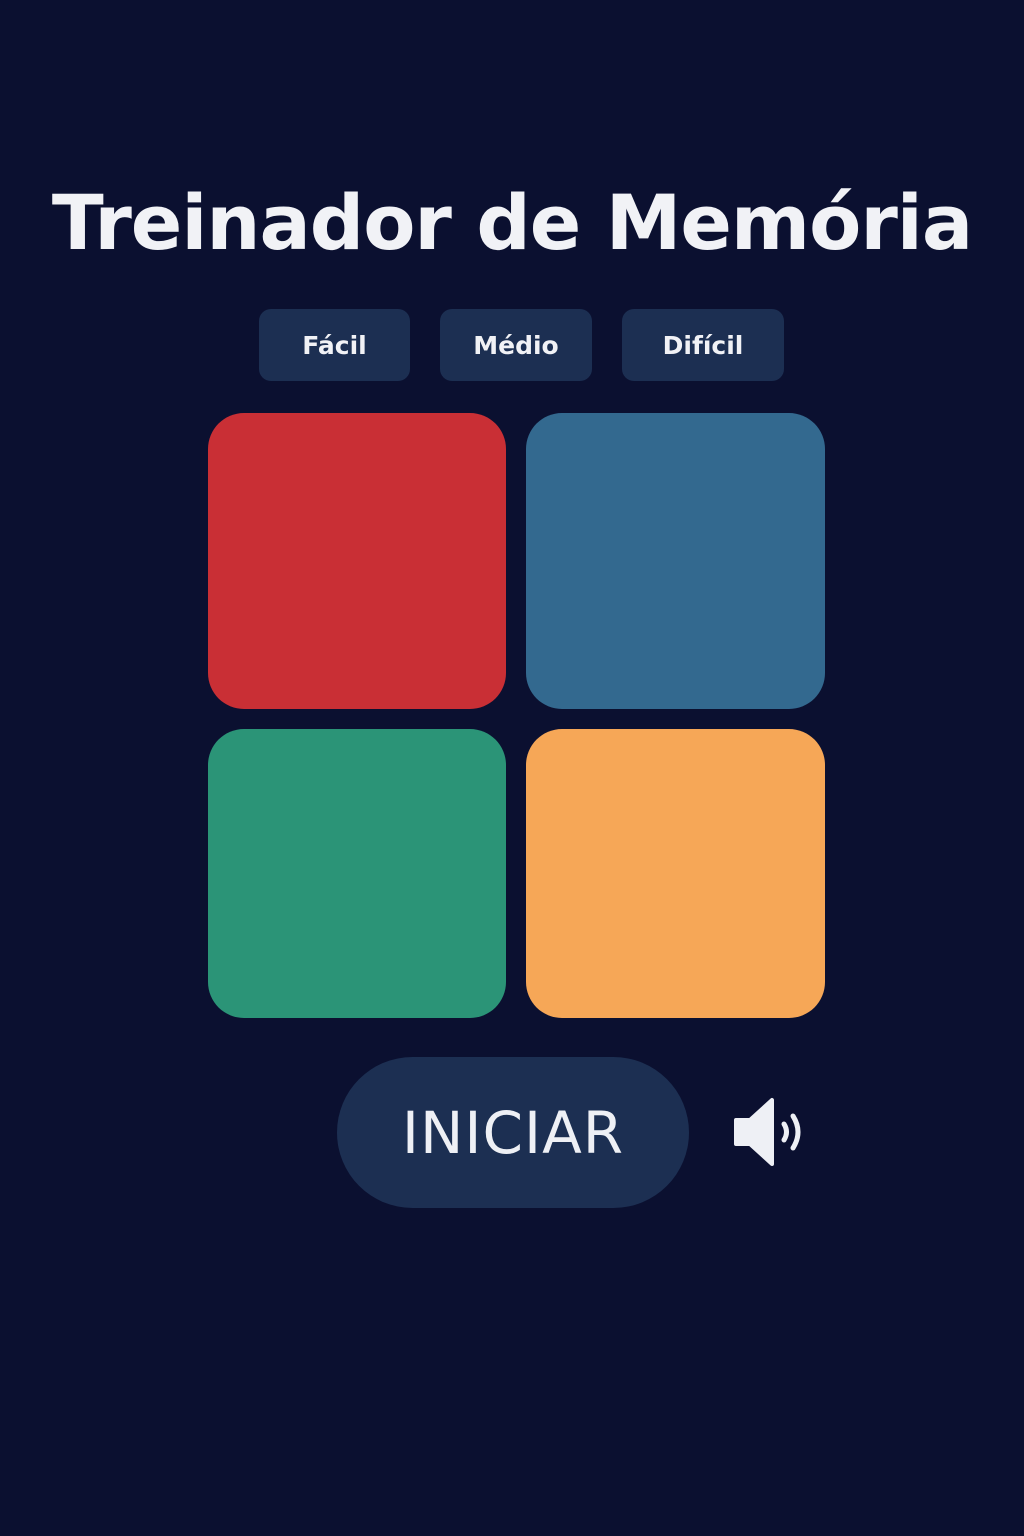  What do you see at coordinates (703, 345) in the screenshot?
I see `difficulty-hard-button: Difícil` at bounding box center [703, 345].